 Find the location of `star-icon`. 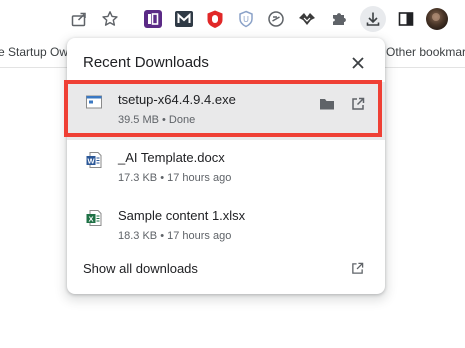

star-icon is located at coordinates (110, 19).